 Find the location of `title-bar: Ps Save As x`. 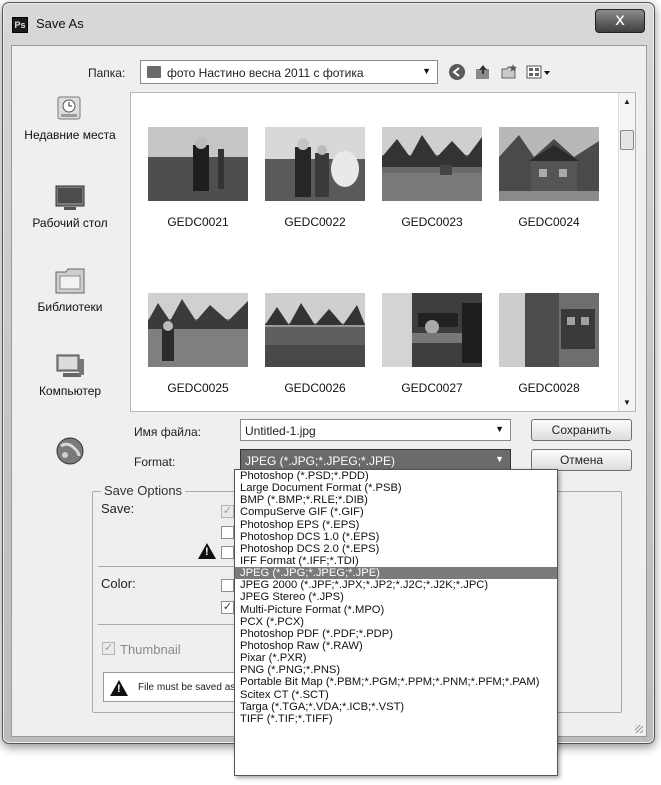

title-bar: Ps Save As x is located at coordinates (328, 23).